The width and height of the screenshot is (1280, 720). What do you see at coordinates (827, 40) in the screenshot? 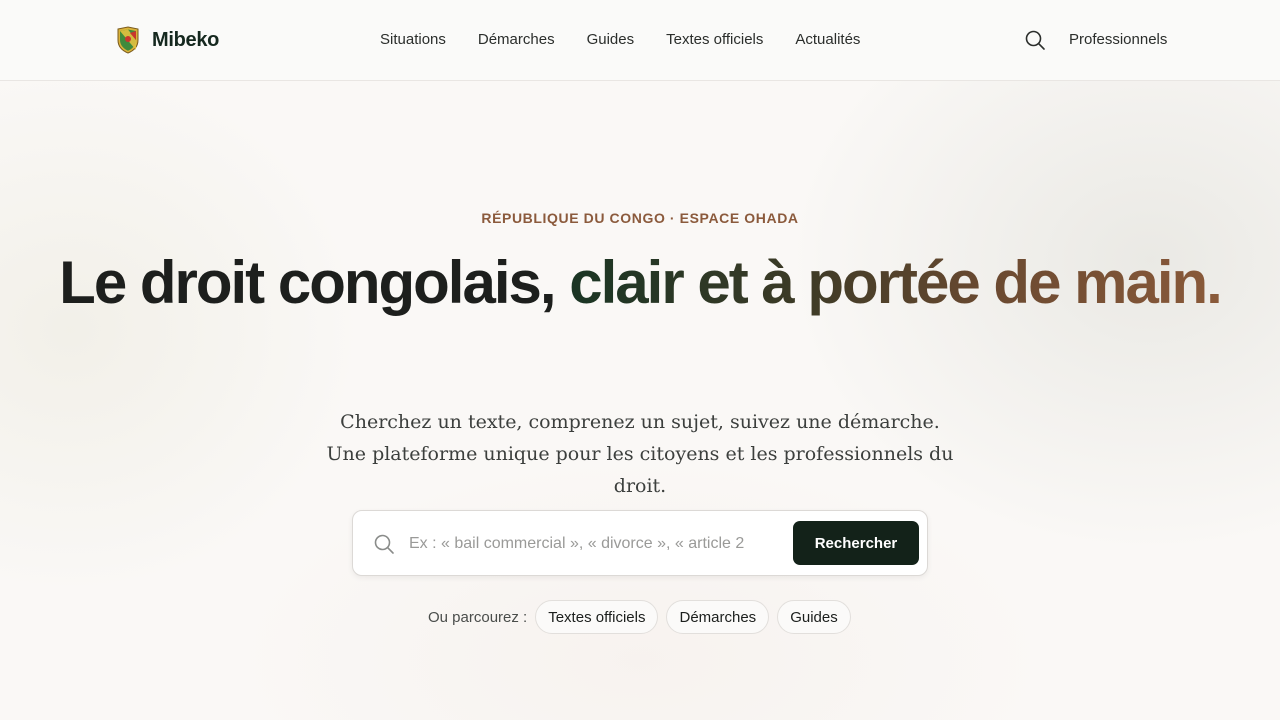
I see `nav-actualites: Actualités` at bounding box center [827, 40].